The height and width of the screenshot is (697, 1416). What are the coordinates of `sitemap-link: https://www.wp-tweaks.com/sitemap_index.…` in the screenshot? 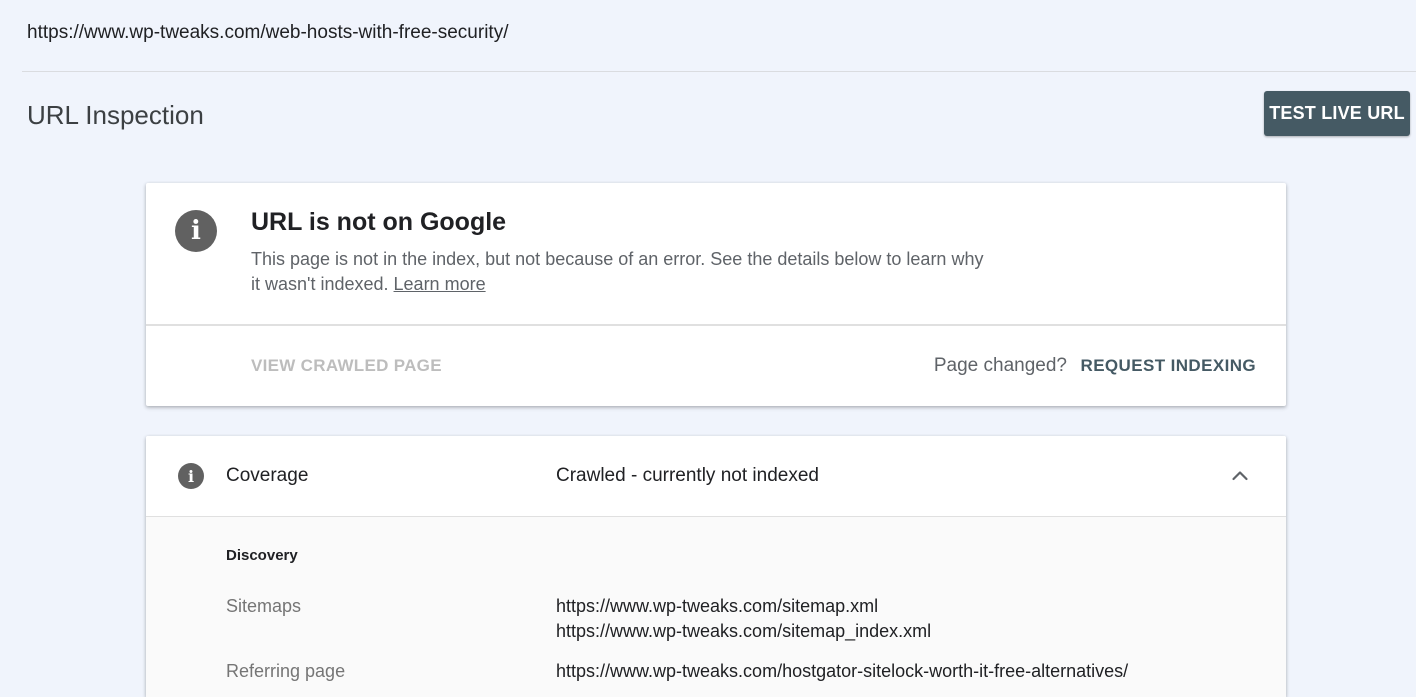 It's located at (743, 631).